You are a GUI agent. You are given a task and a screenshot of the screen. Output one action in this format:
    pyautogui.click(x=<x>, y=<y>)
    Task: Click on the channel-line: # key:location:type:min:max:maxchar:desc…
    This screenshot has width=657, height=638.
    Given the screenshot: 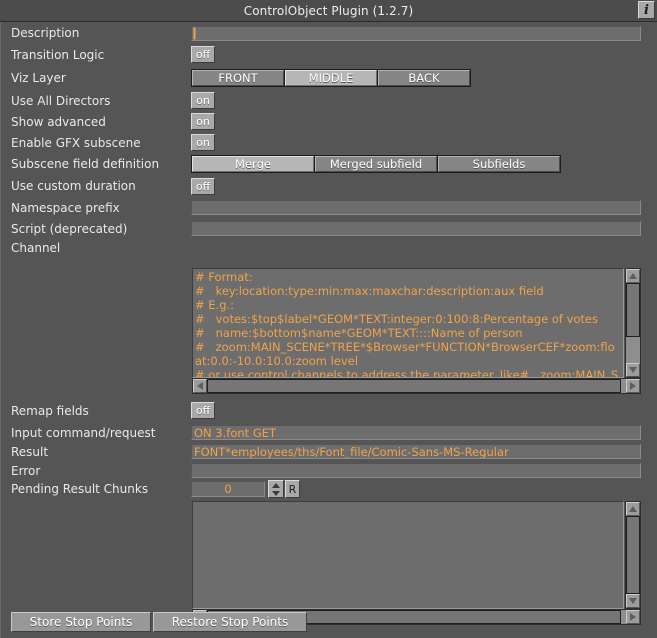 What is the action you would take?
    pyautogui.click(x=369, y=291)
    